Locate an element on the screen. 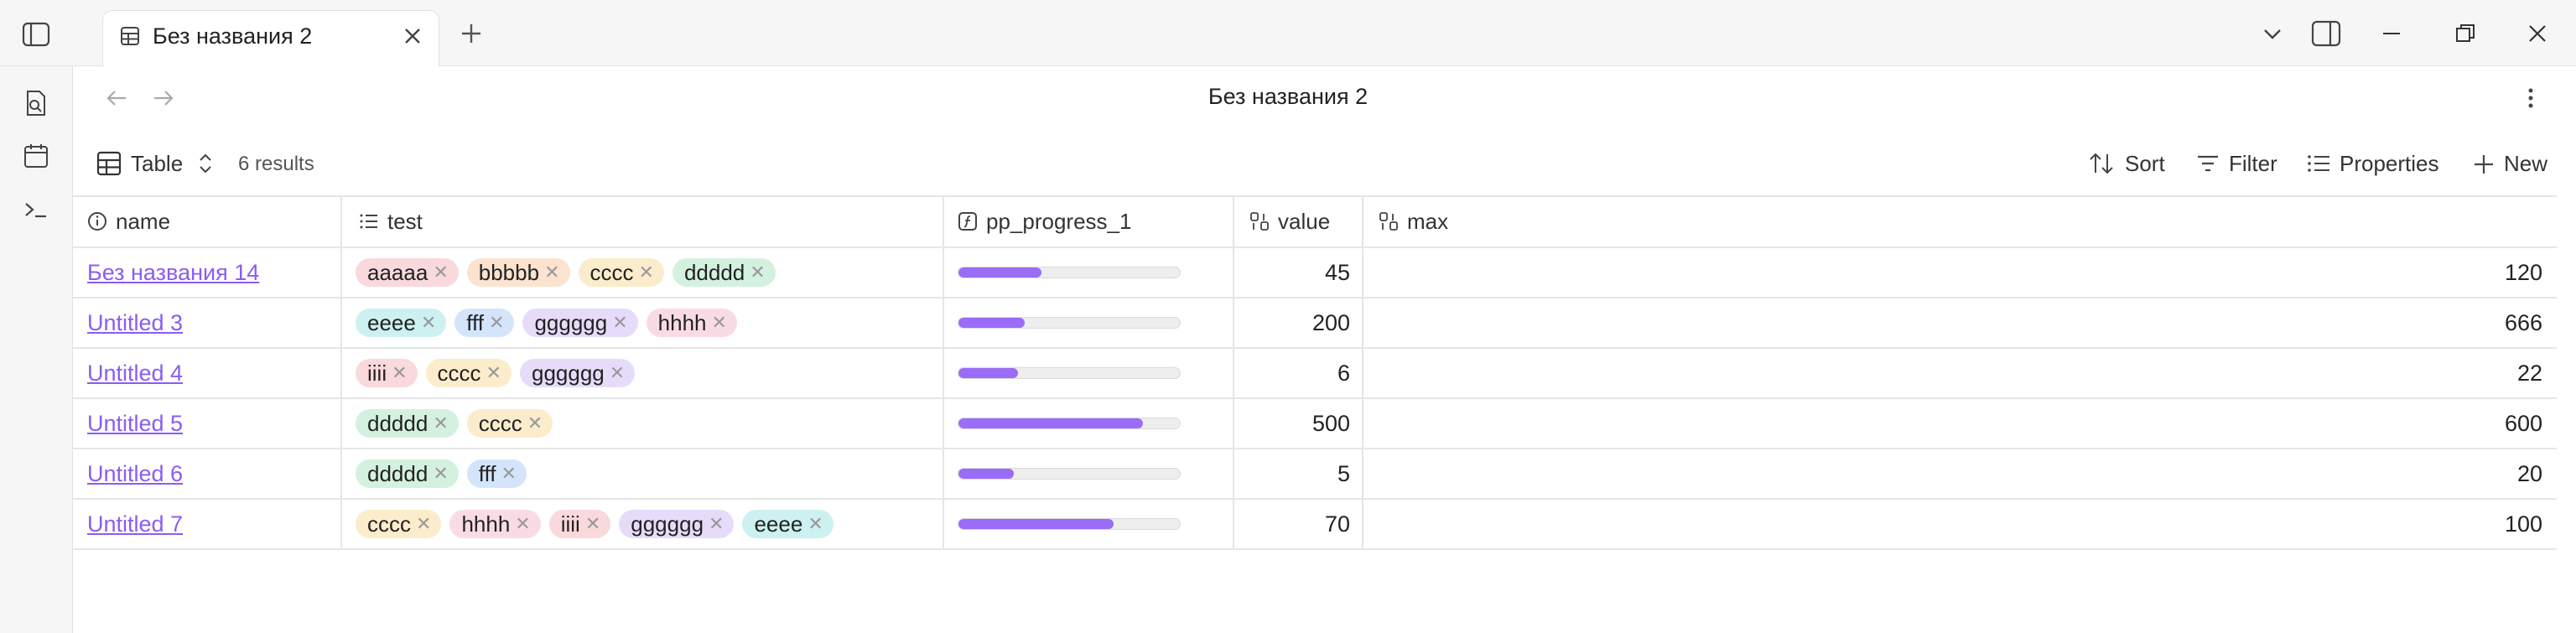  max-cell: 120 is located at coordinates (1952, 272).